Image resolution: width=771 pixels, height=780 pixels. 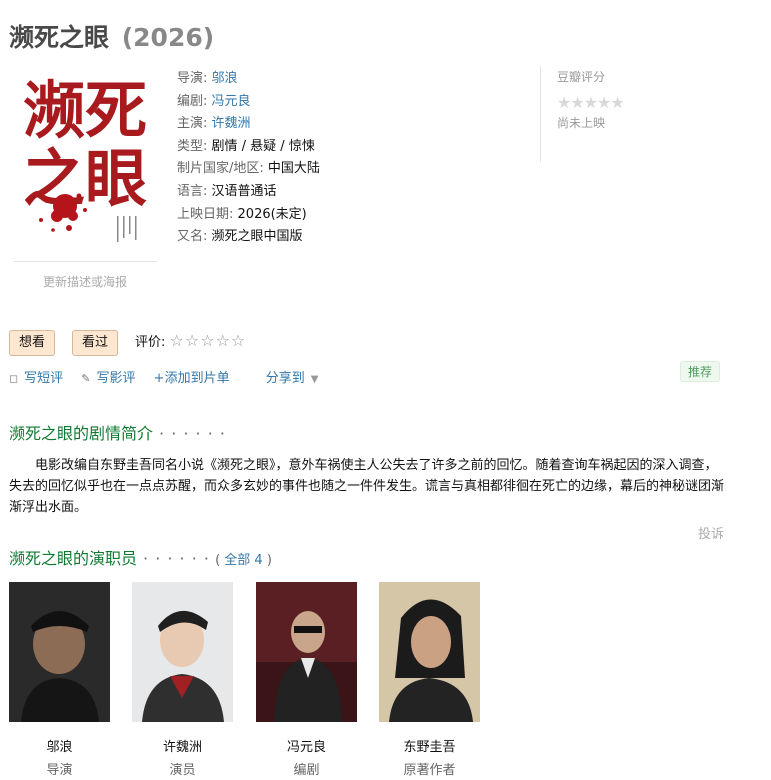 What do you see at coordinates (231, 101) in the screenshot?
I see `writer-link: 冯元良` at bounding box center [231, 101].